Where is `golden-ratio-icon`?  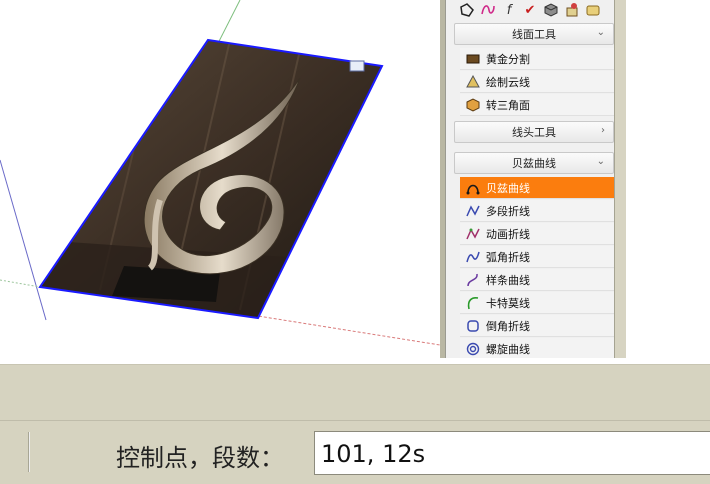
golden-ratio-icon is located at coordinates (473, 59).